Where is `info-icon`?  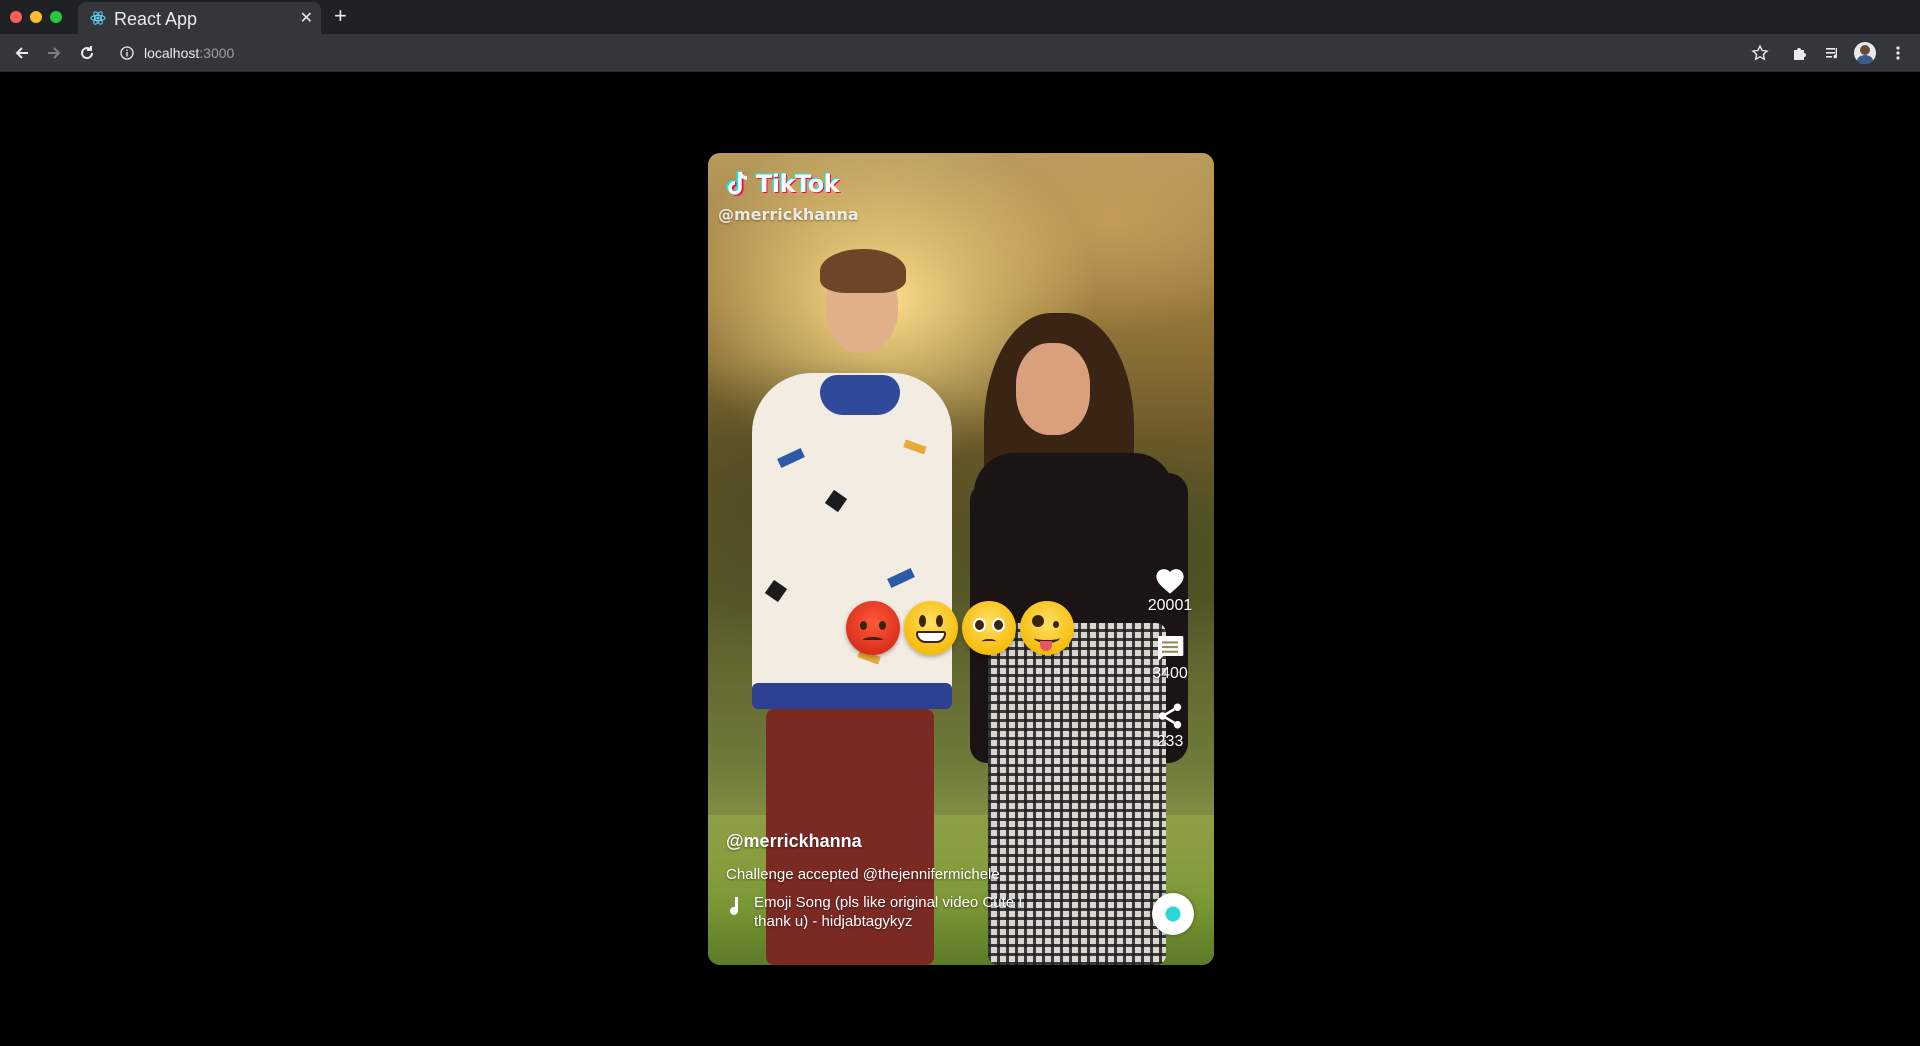 info-icon is located at coordinates (127, 53).